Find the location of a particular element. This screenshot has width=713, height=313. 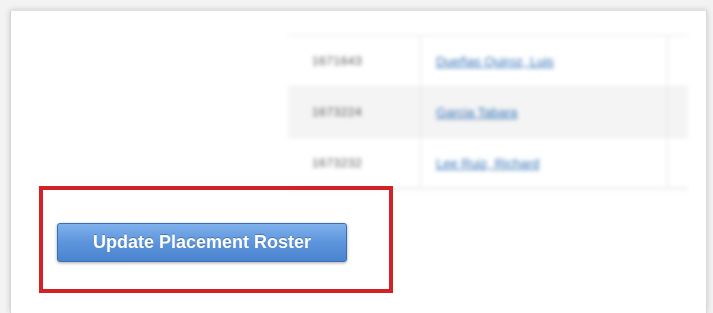

table-row: 1673232 Lee Ruiz, Richard is located at coordinates (488, 163).